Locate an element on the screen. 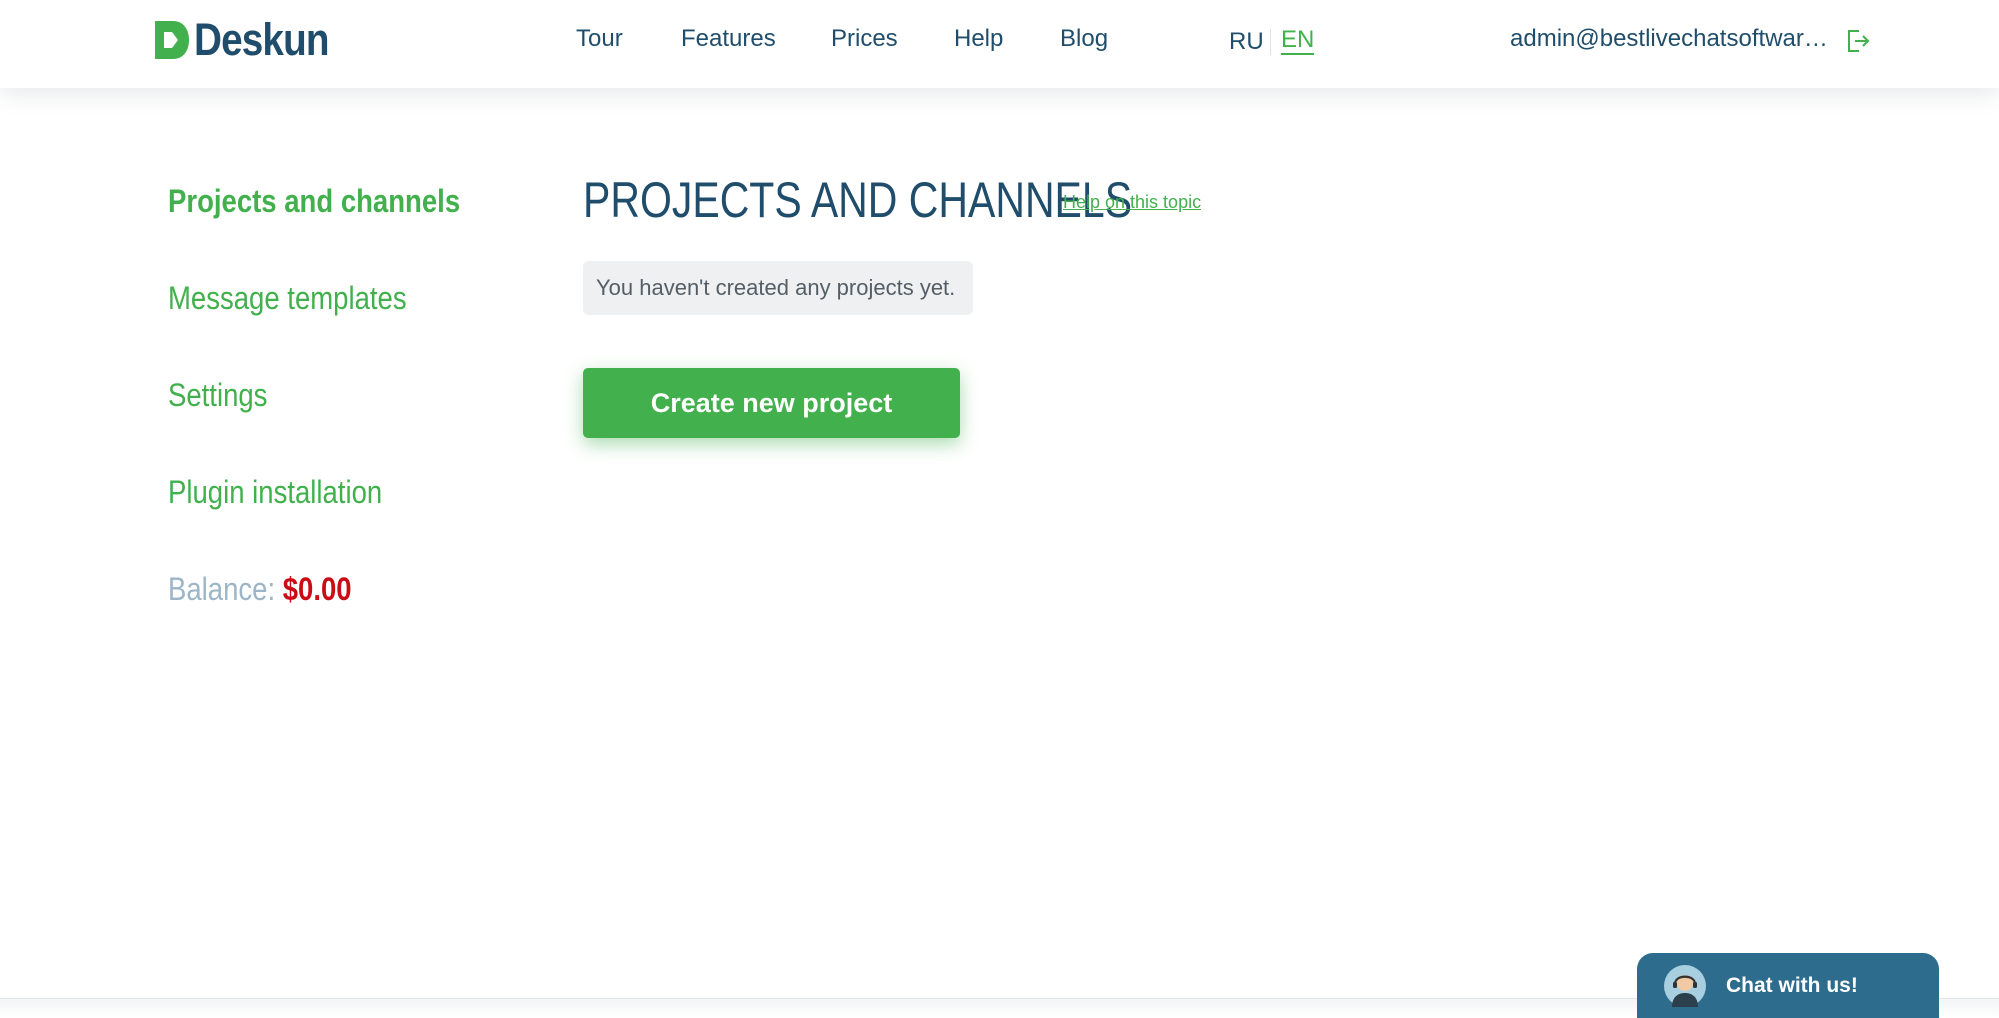 This screenshot has height=1018, width=1999. language-en: EN is located at coordinates (1298, 41).